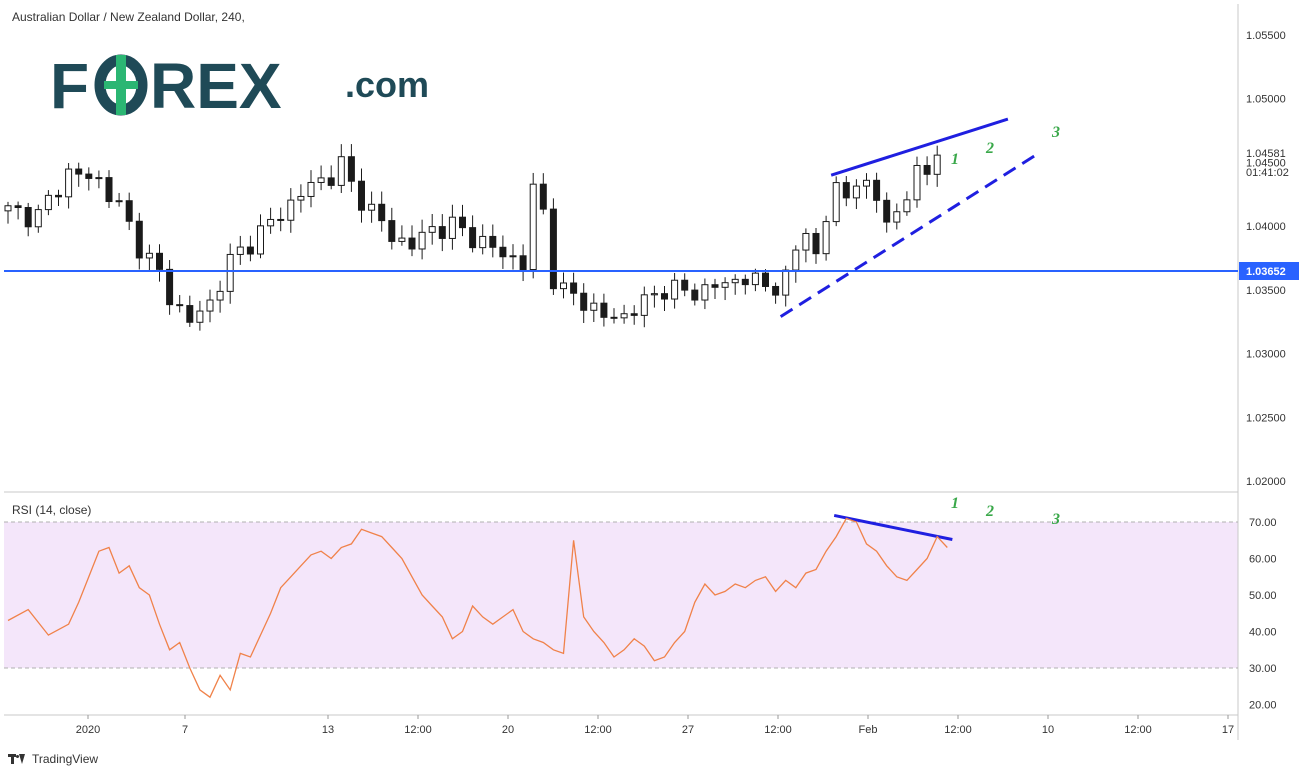 The image size is (1308, 779). What do you see at coordinates (1267, 173) in the screenshot?
I see `countdown-label: 01:41:02` at bounding box center [1267, 173].